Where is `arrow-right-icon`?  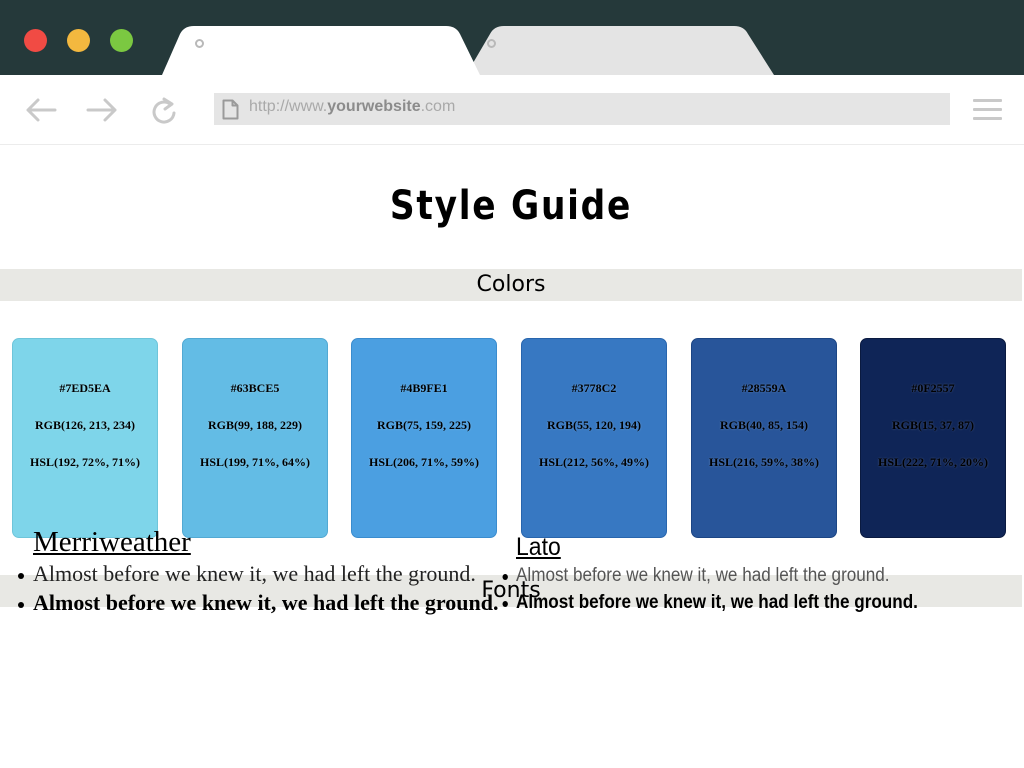
arrow-right-icon is located at coordinates (101, 110).